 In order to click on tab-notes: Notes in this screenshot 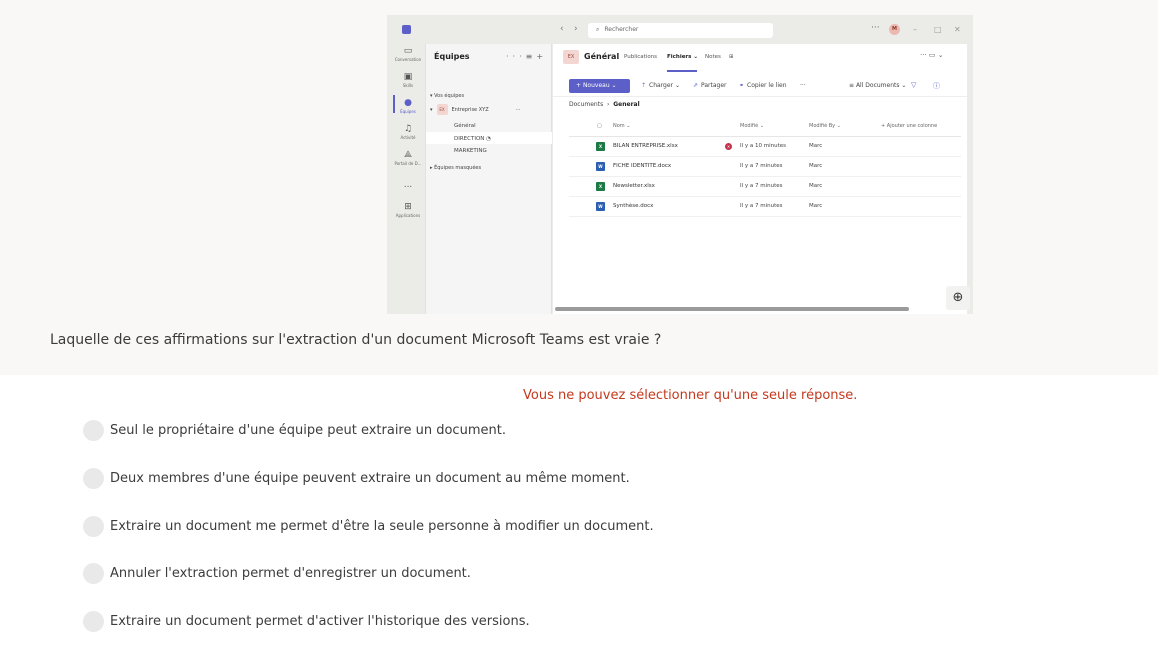, I will do `click(713, 57)`.